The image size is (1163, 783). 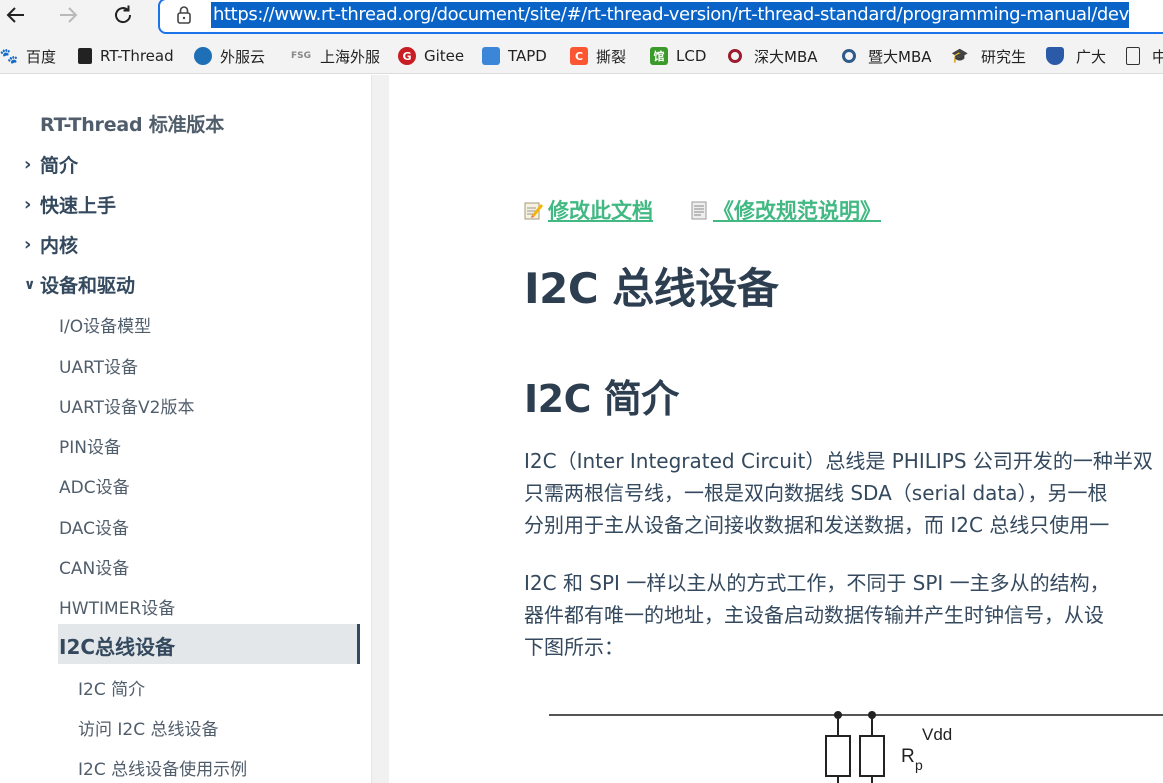 What do you see at coordinates (243, 56) in the screenshot?
I see `bookmark-label: 外服云` at bounding box center [243, 56].